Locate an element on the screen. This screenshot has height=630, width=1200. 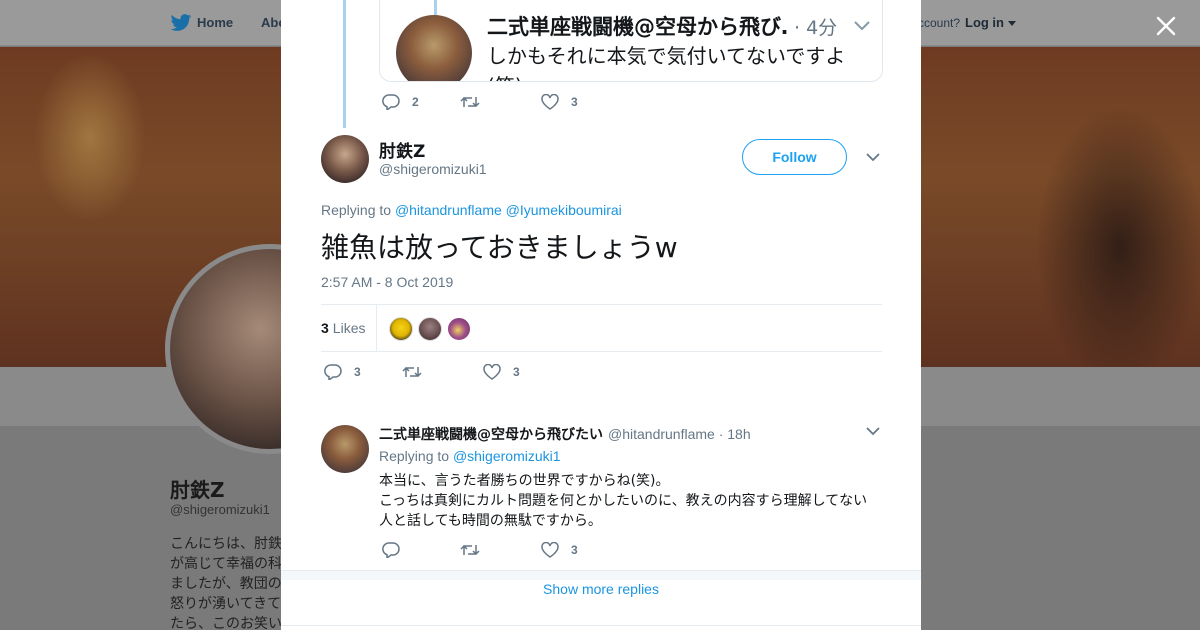
reply-button: 2 is located at coordinates (421, 102).